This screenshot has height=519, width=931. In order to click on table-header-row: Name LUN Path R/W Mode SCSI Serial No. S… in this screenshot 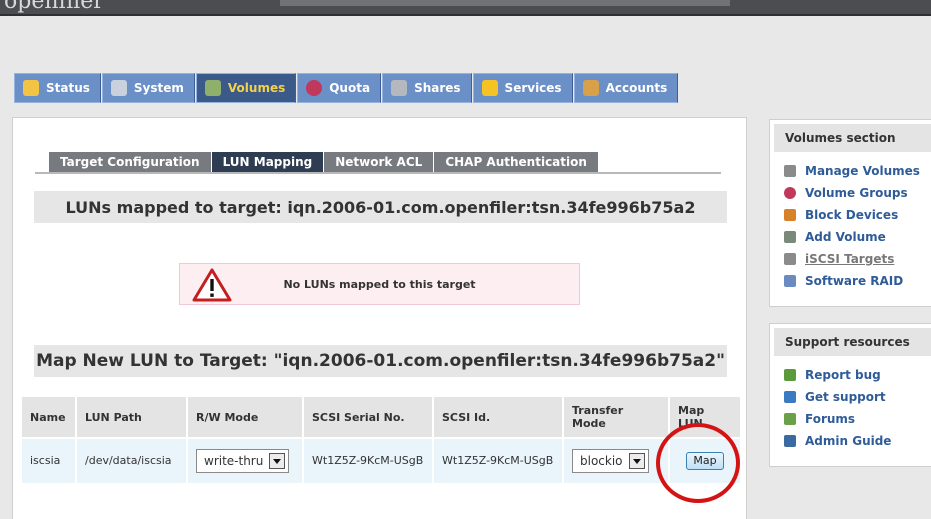, I will do `click(381, 417)`.